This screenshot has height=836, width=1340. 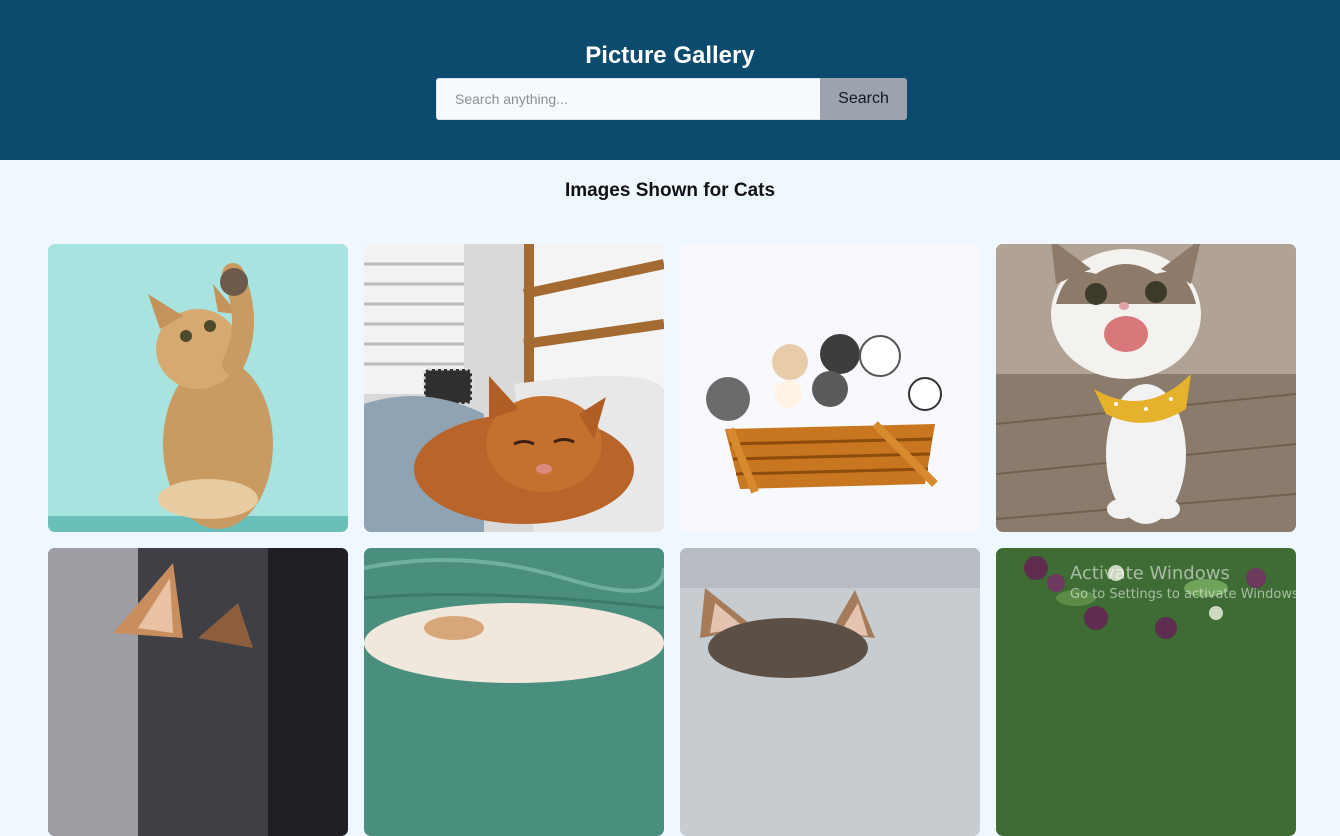 What do you see at coordinates (514, 388) in the screenshot?
I see `gallery-image-sleeping-orange-cat` at bounding box center [514, 388].